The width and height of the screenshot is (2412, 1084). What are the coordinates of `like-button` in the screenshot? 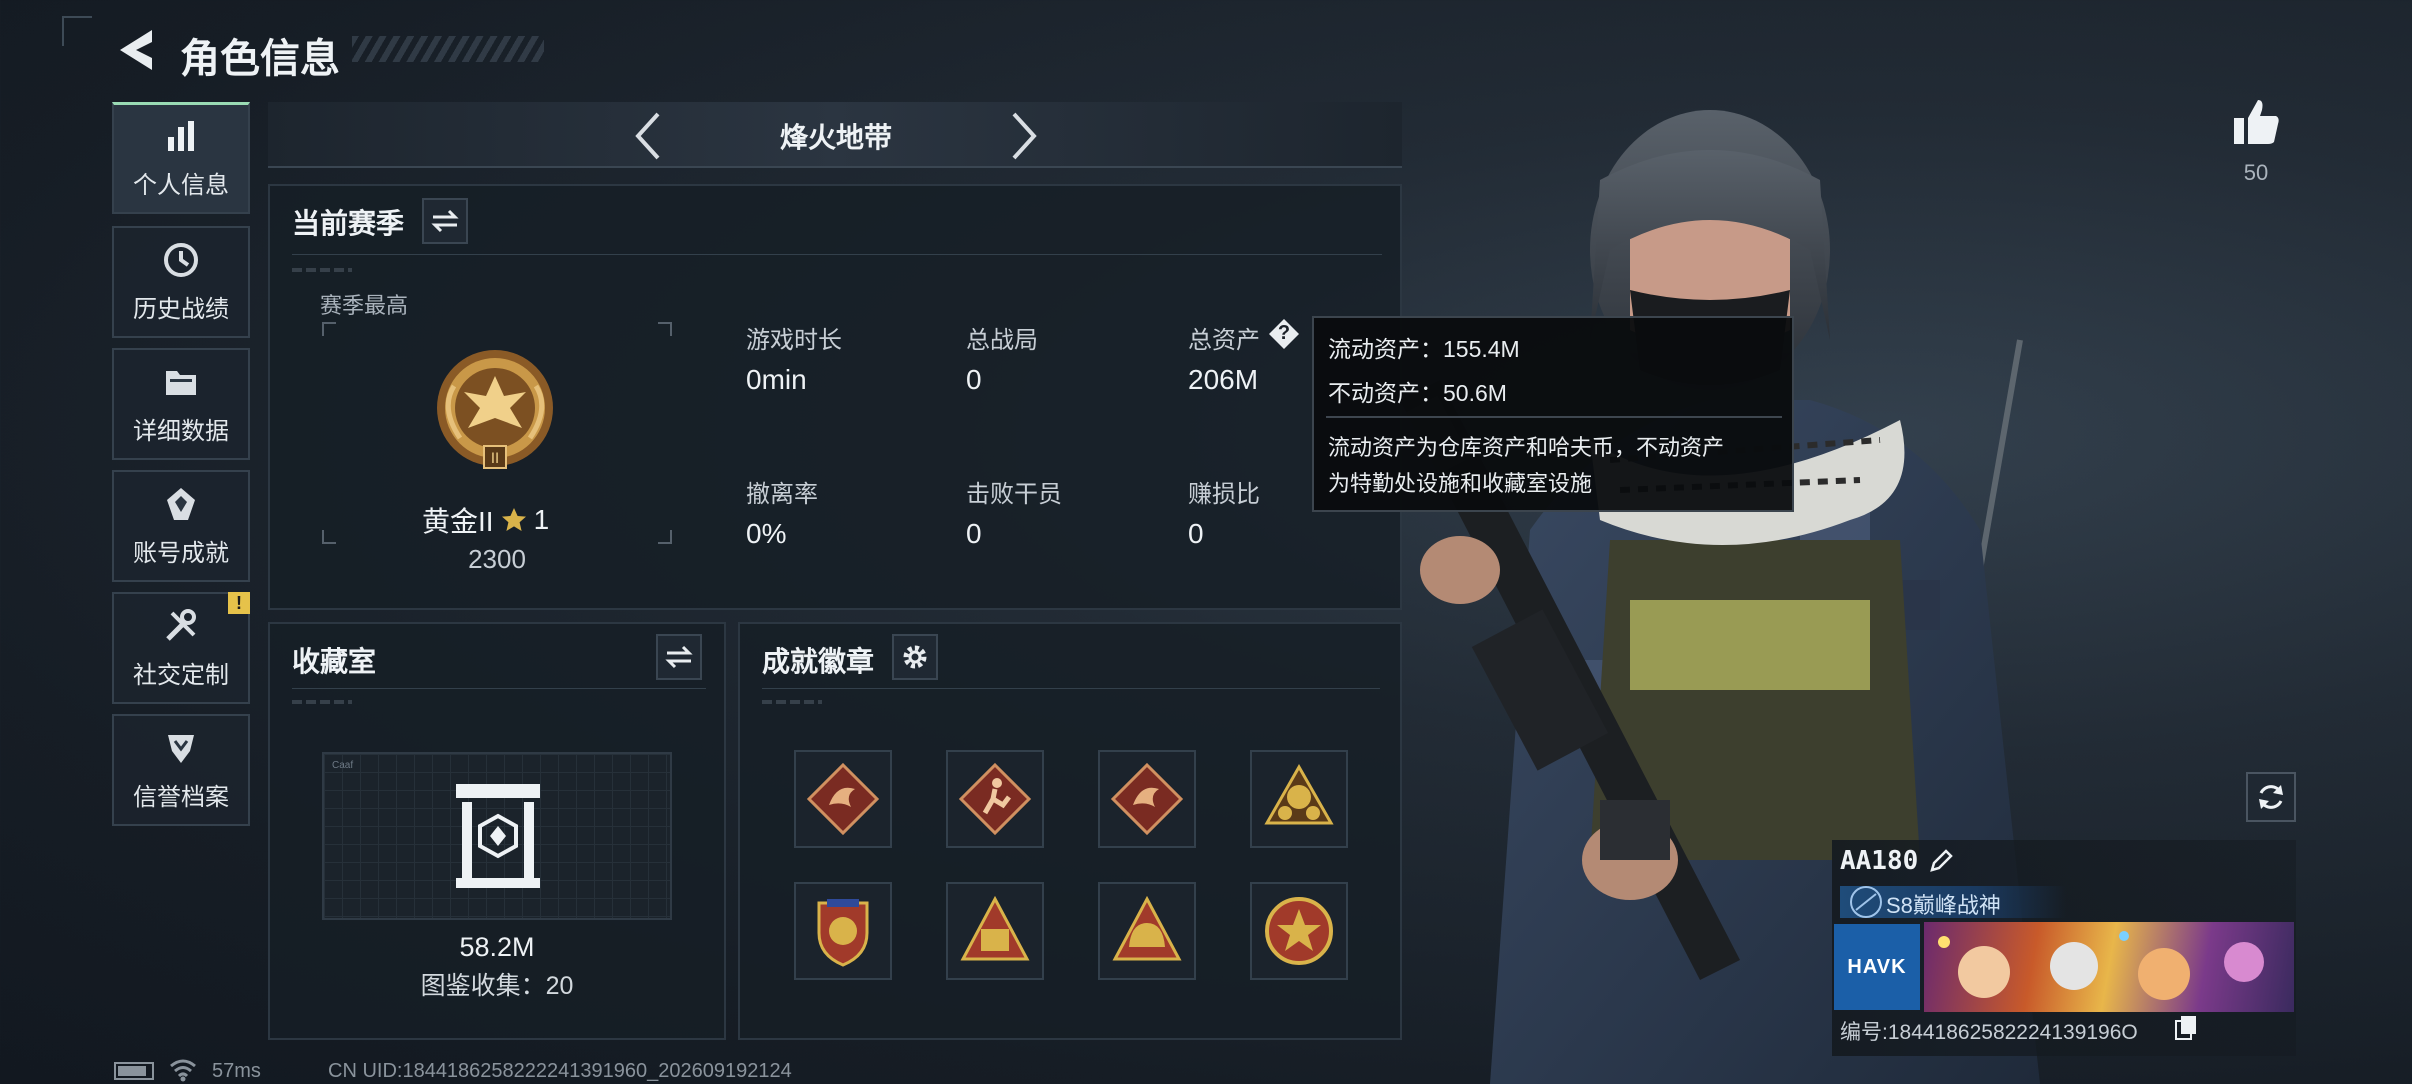 It's located at (2256, 122).